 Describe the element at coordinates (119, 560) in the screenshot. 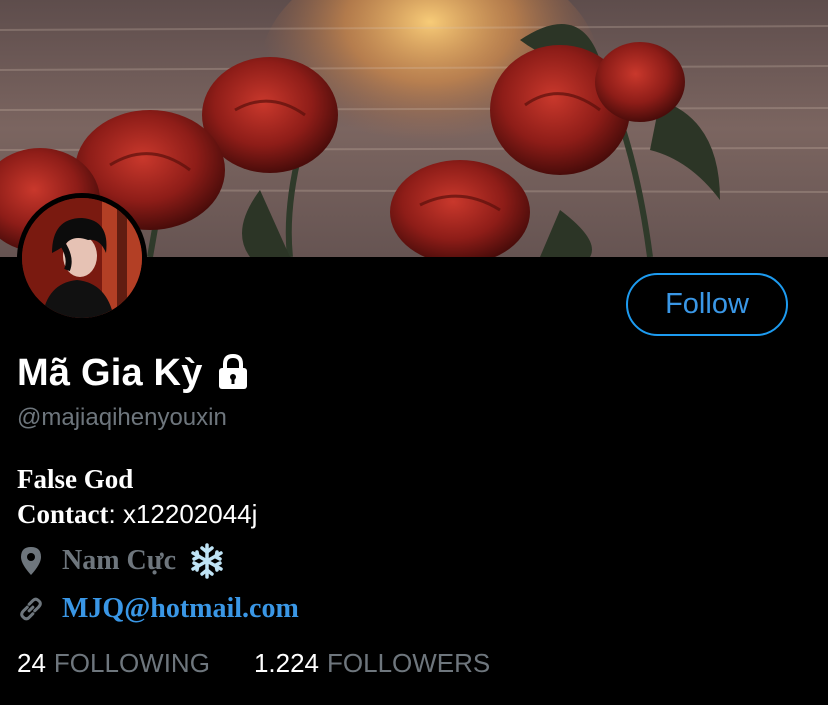

I see `location-text: Nam Cực` at that location.